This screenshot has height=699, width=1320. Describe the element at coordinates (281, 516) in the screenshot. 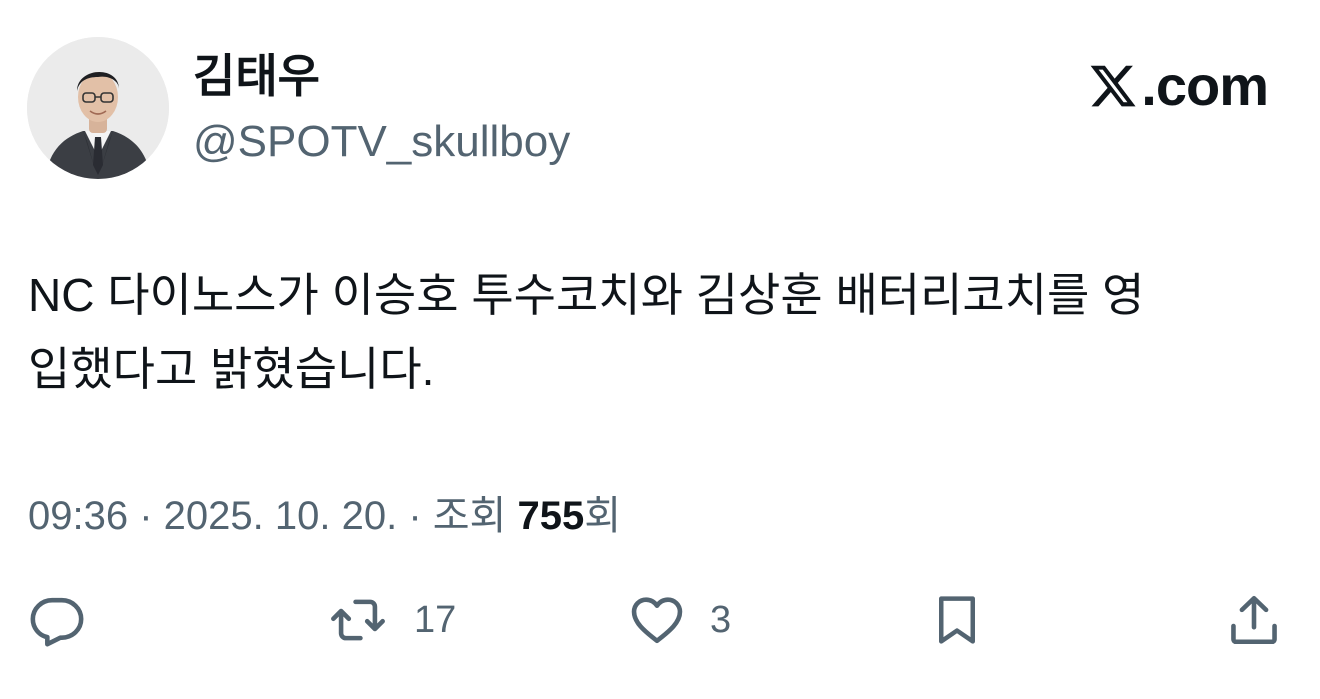

I see `post-date: 2025. 10. 20.` at that location.